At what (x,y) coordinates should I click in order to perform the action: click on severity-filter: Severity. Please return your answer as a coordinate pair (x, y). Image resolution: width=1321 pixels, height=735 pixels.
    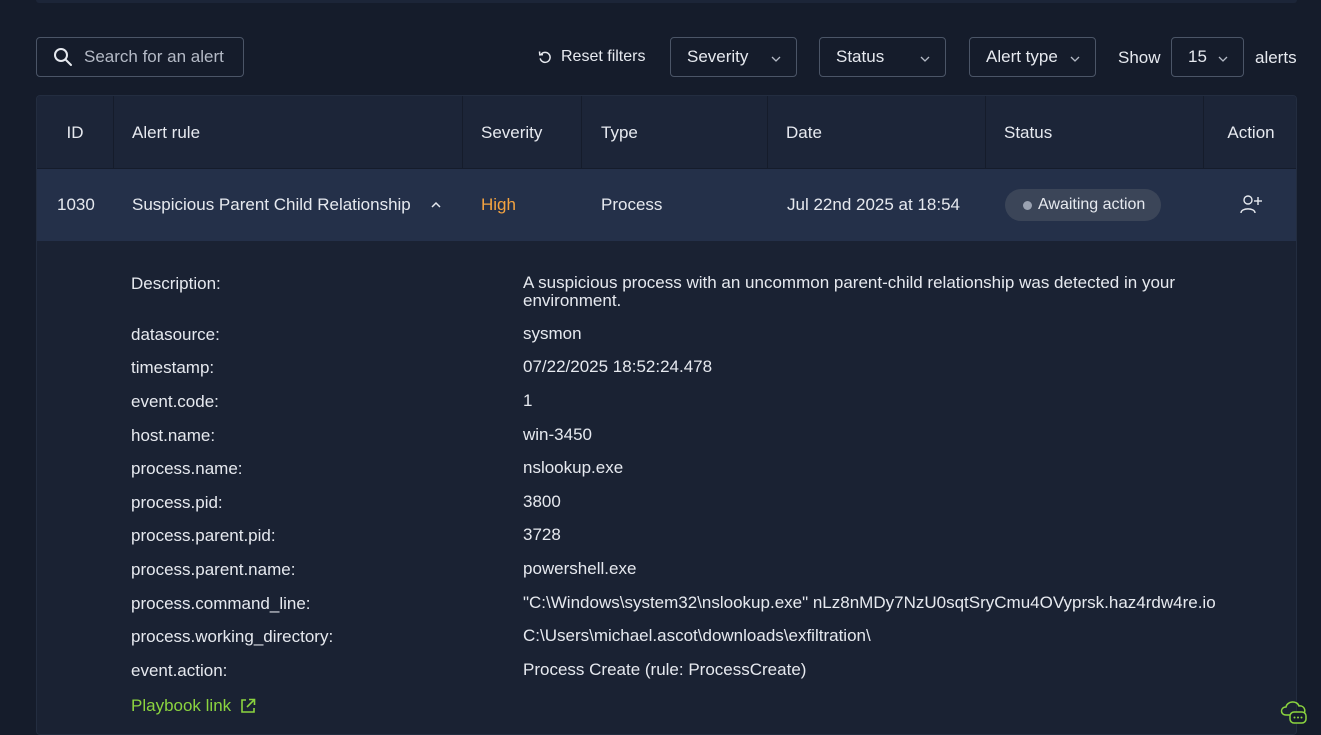
    Looking at the image, I should click on (733, 57).